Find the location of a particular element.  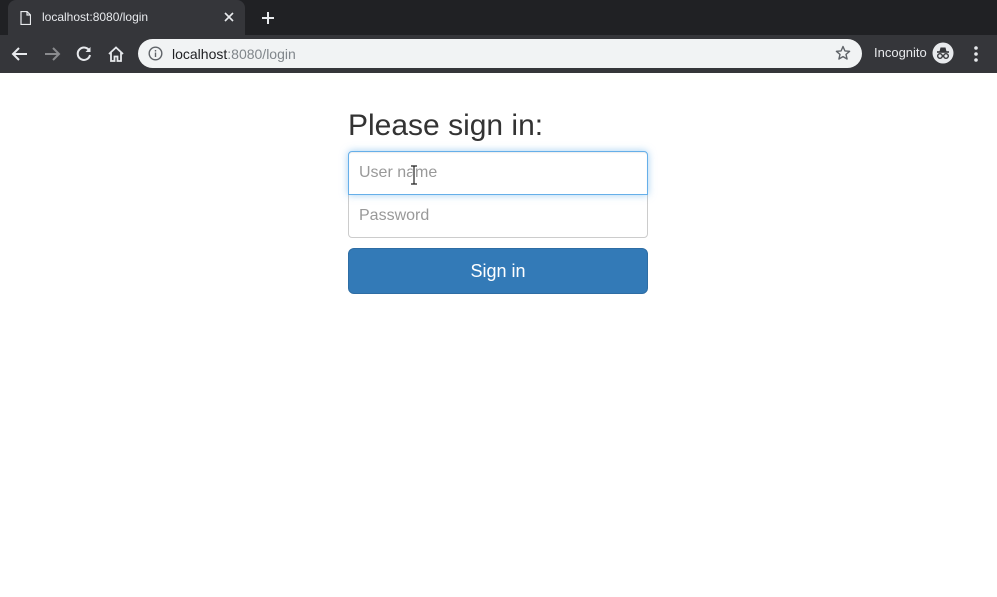

back-button is located at coordinates (20, 54).